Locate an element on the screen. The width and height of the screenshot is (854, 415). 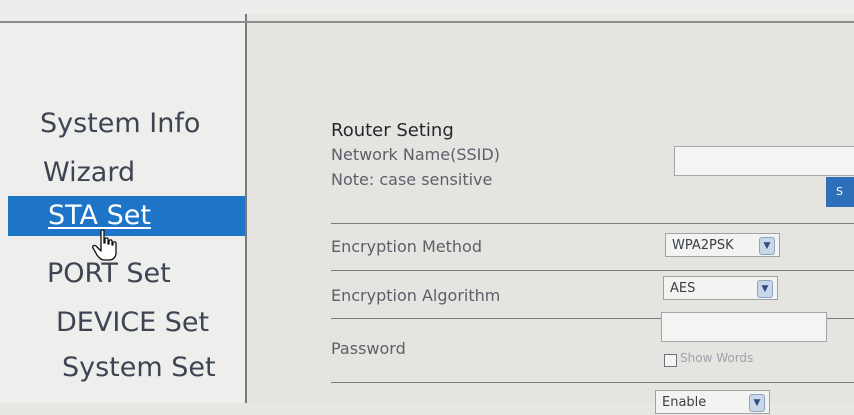
sidebar-item-label: System Set is located at coordinates (139, 367).